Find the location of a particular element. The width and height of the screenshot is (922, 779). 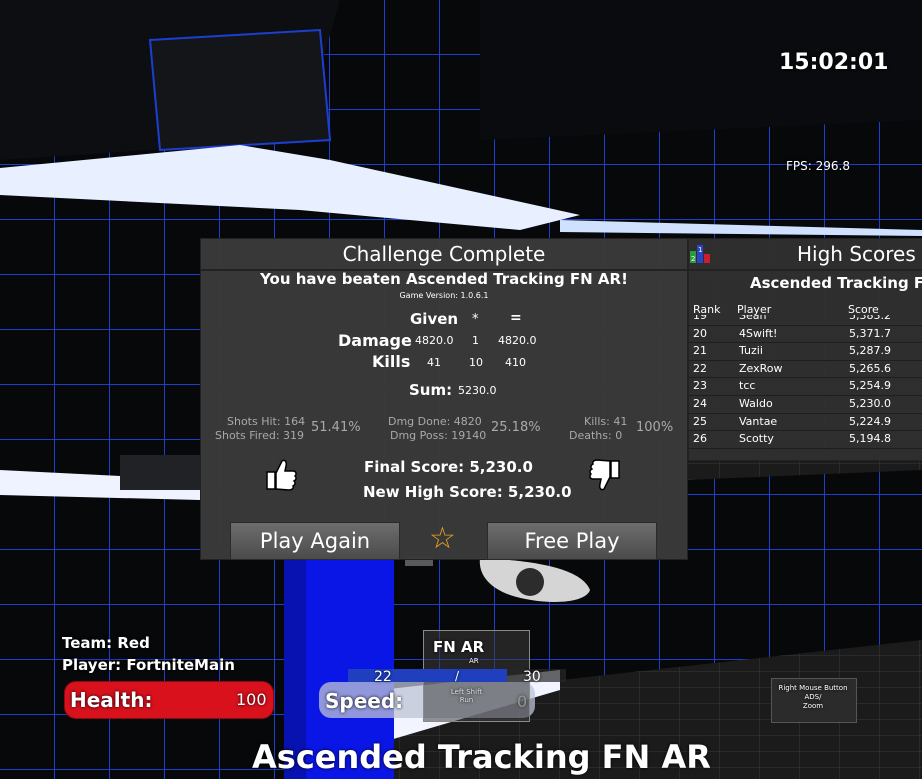

speed-label: Speed: is located at coordinates (364, 701).